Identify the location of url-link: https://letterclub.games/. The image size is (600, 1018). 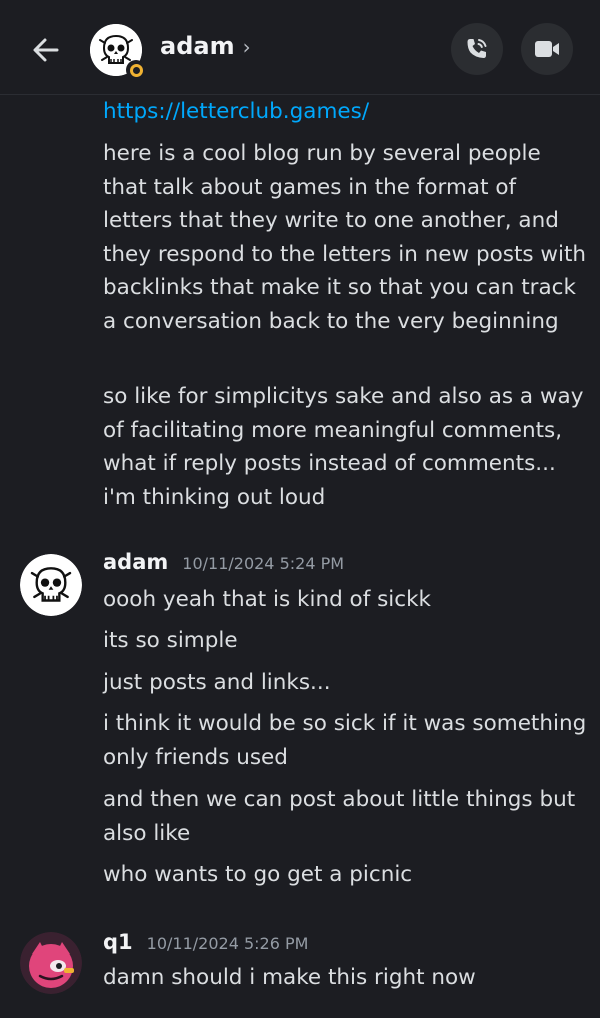
(236, 111).